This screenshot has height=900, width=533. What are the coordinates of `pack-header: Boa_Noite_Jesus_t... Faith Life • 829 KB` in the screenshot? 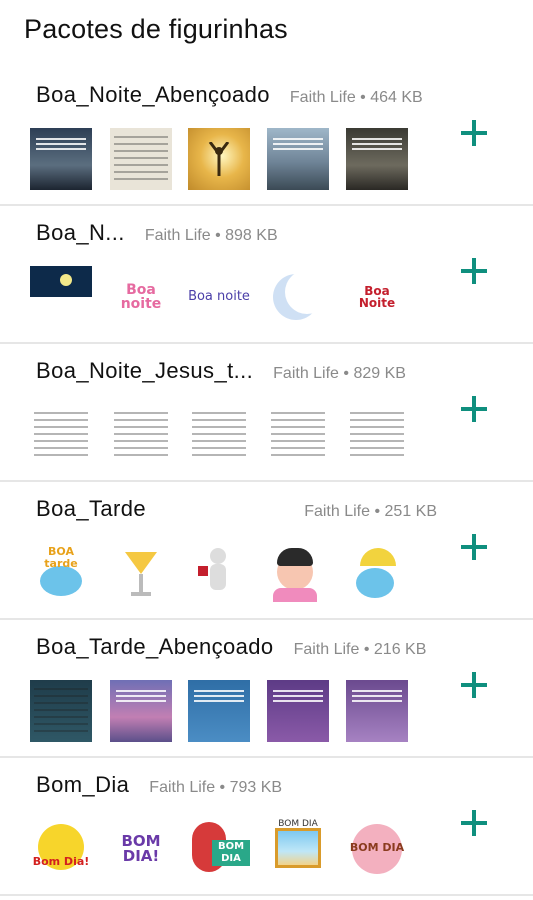 It's located at (236, 371).